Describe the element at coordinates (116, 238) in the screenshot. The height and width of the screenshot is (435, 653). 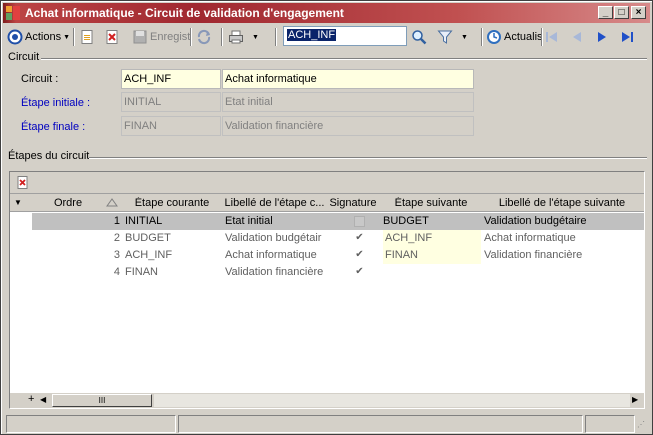
I see `cell-ordre: 2` at that location.